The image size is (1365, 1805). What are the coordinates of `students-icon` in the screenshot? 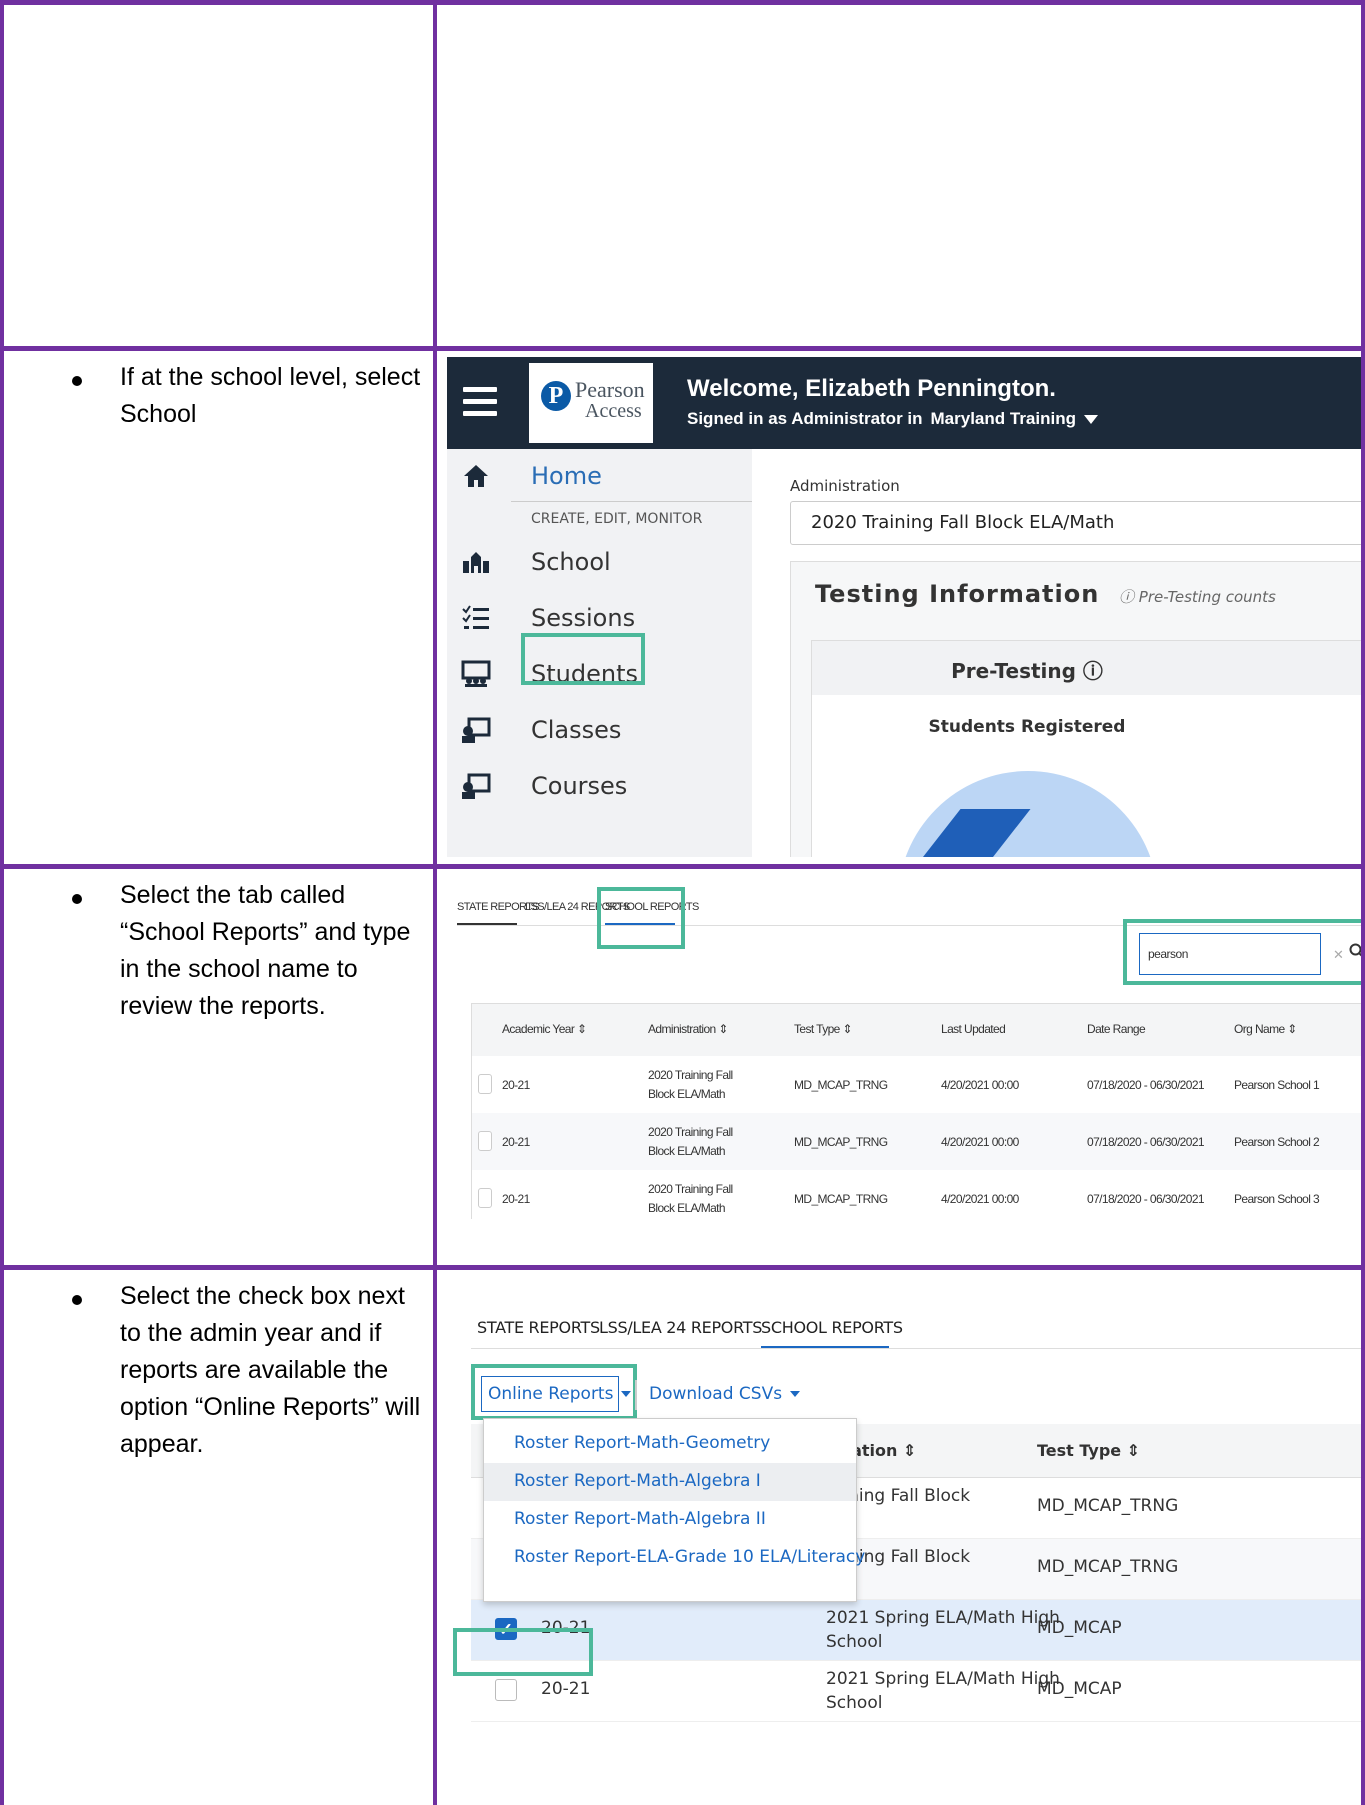 It's located at (476, 674).